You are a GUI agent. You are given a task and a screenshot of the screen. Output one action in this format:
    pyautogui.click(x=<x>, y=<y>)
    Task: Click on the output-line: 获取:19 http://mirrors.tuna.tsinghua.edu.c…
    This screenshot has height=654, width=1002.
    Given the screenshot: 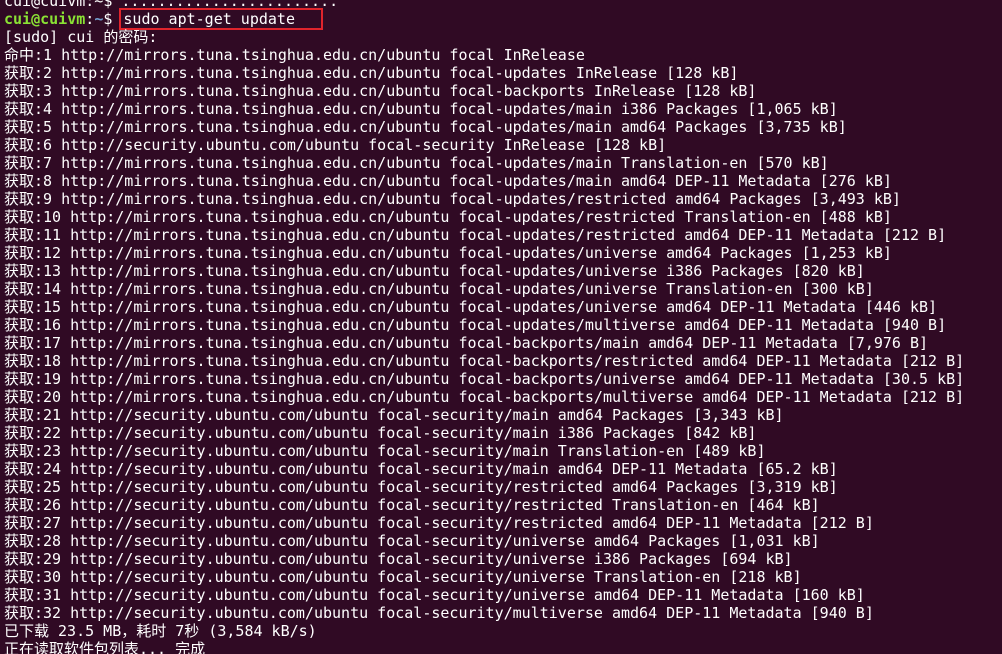 What is the action you would take?
    pyautogui.click(x=484, y=379)
    